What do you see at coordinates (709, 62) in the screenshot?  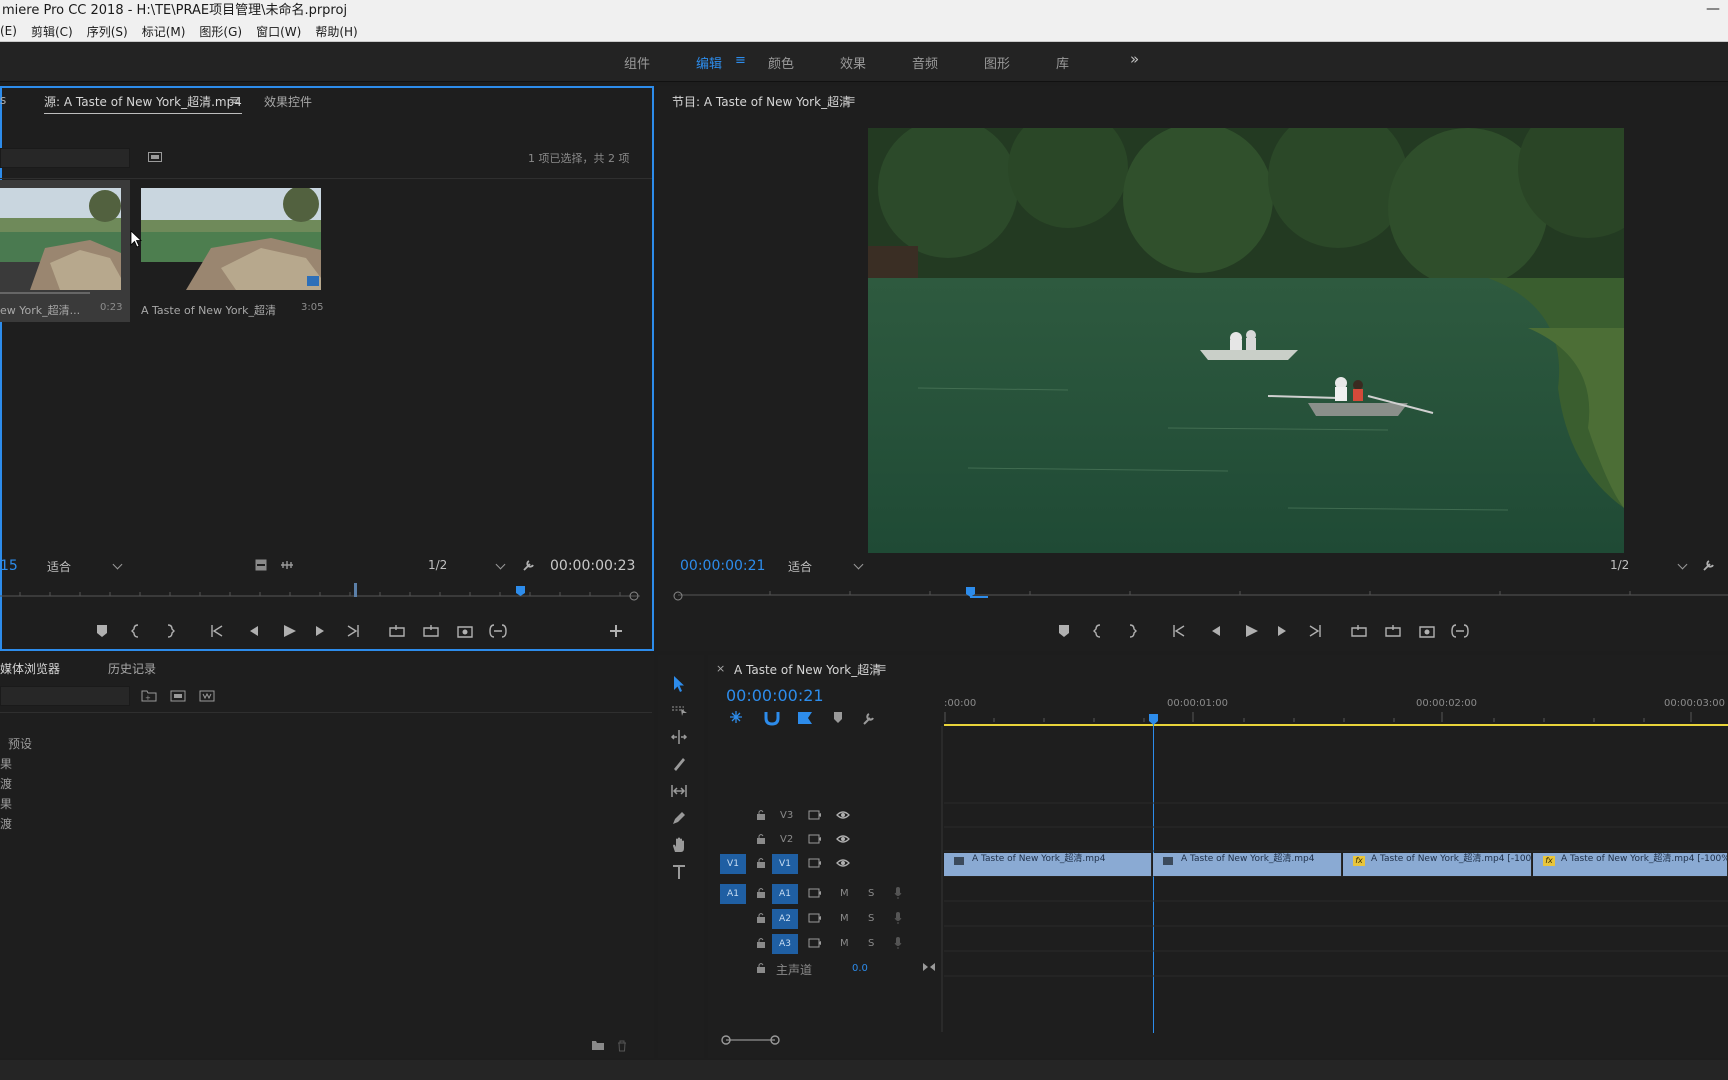 I see `workspace-tab-editing: 编辑` at bounding box center [709, 62].